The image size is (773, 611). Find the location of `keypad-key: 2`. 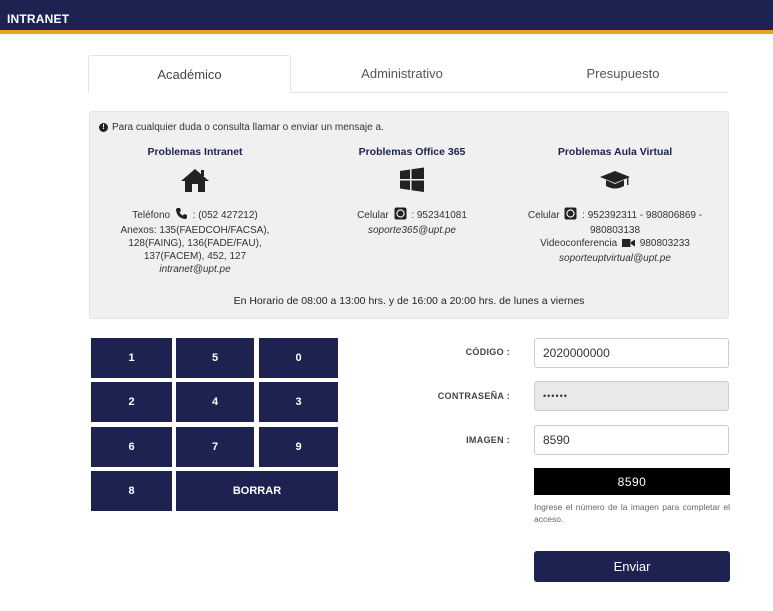

keypad-key: 2 is located at coordinates (131, 402).